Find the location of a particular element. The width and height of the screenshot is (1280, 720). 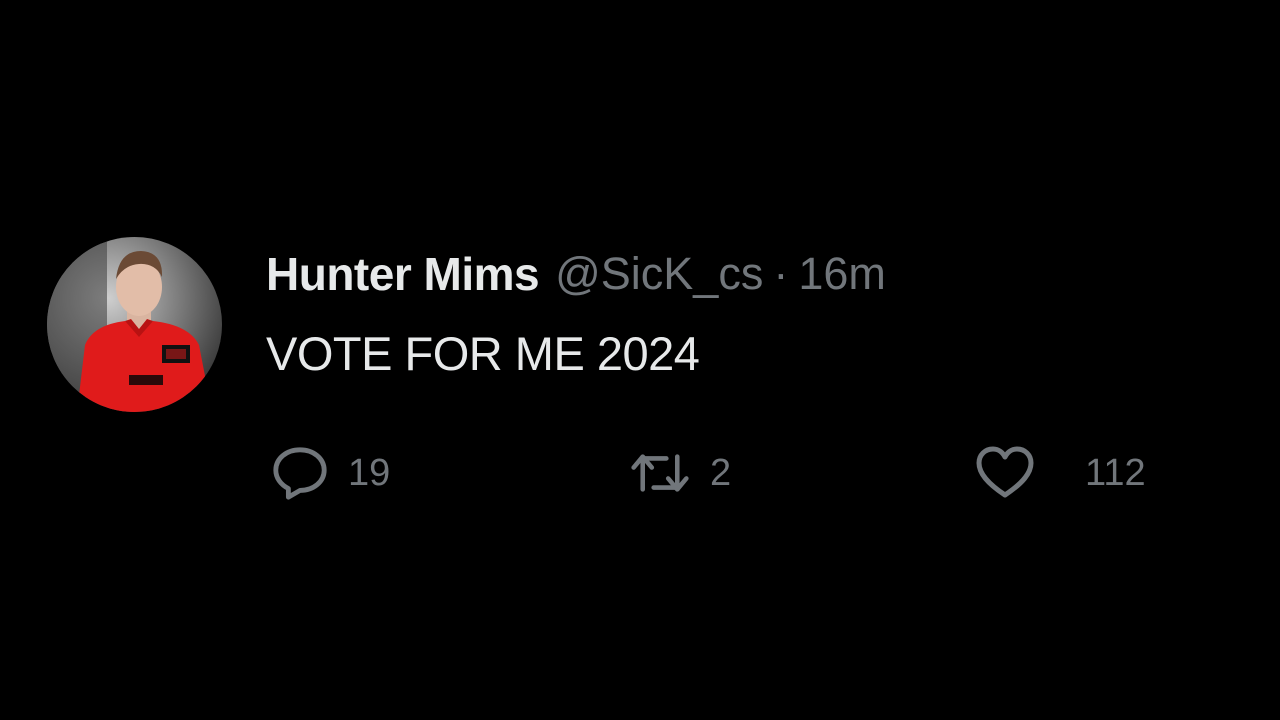

retweet-count: 2 is located at coordinates (721, 472).